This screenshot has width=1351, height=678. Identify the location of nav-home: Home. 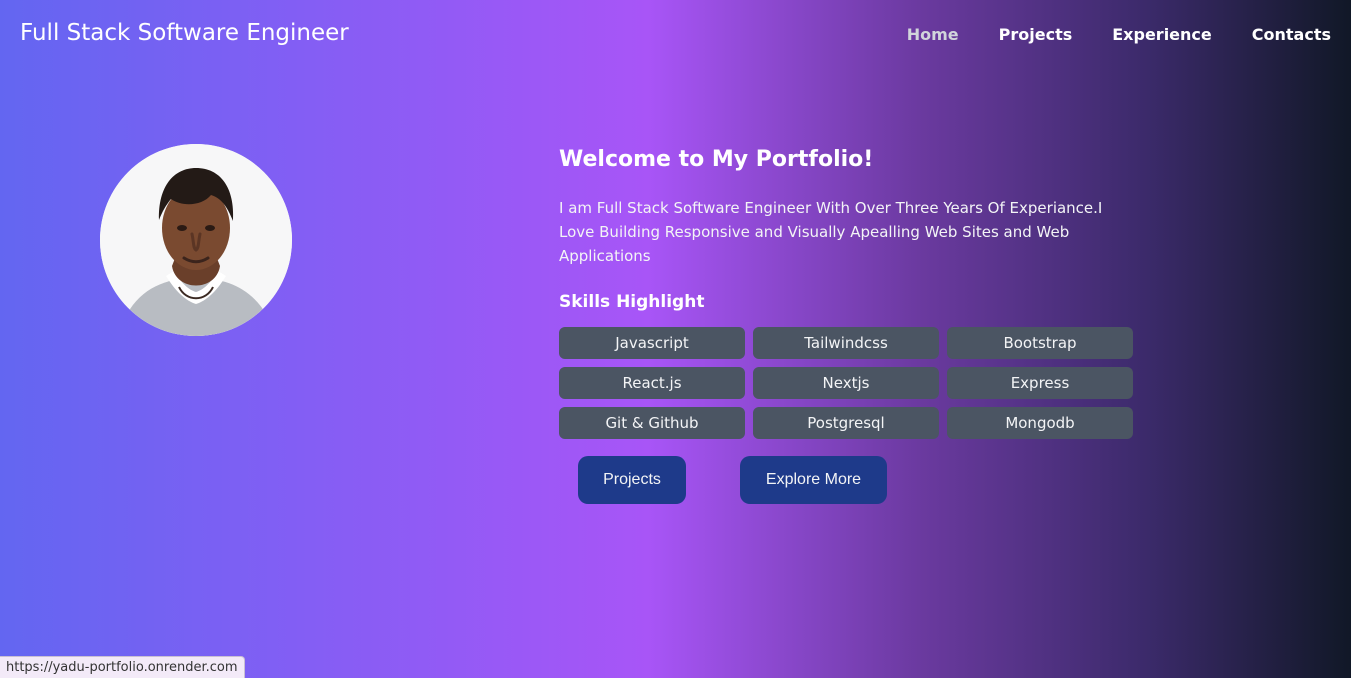
(933, 34).